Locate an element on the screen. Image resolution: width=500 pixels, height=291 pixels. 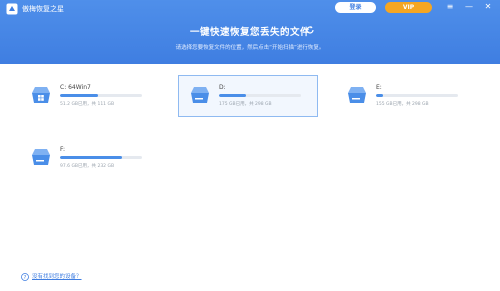
drive-card-e: E: 155 GB已用，共 298 GB is located at coordinates (406, 97).